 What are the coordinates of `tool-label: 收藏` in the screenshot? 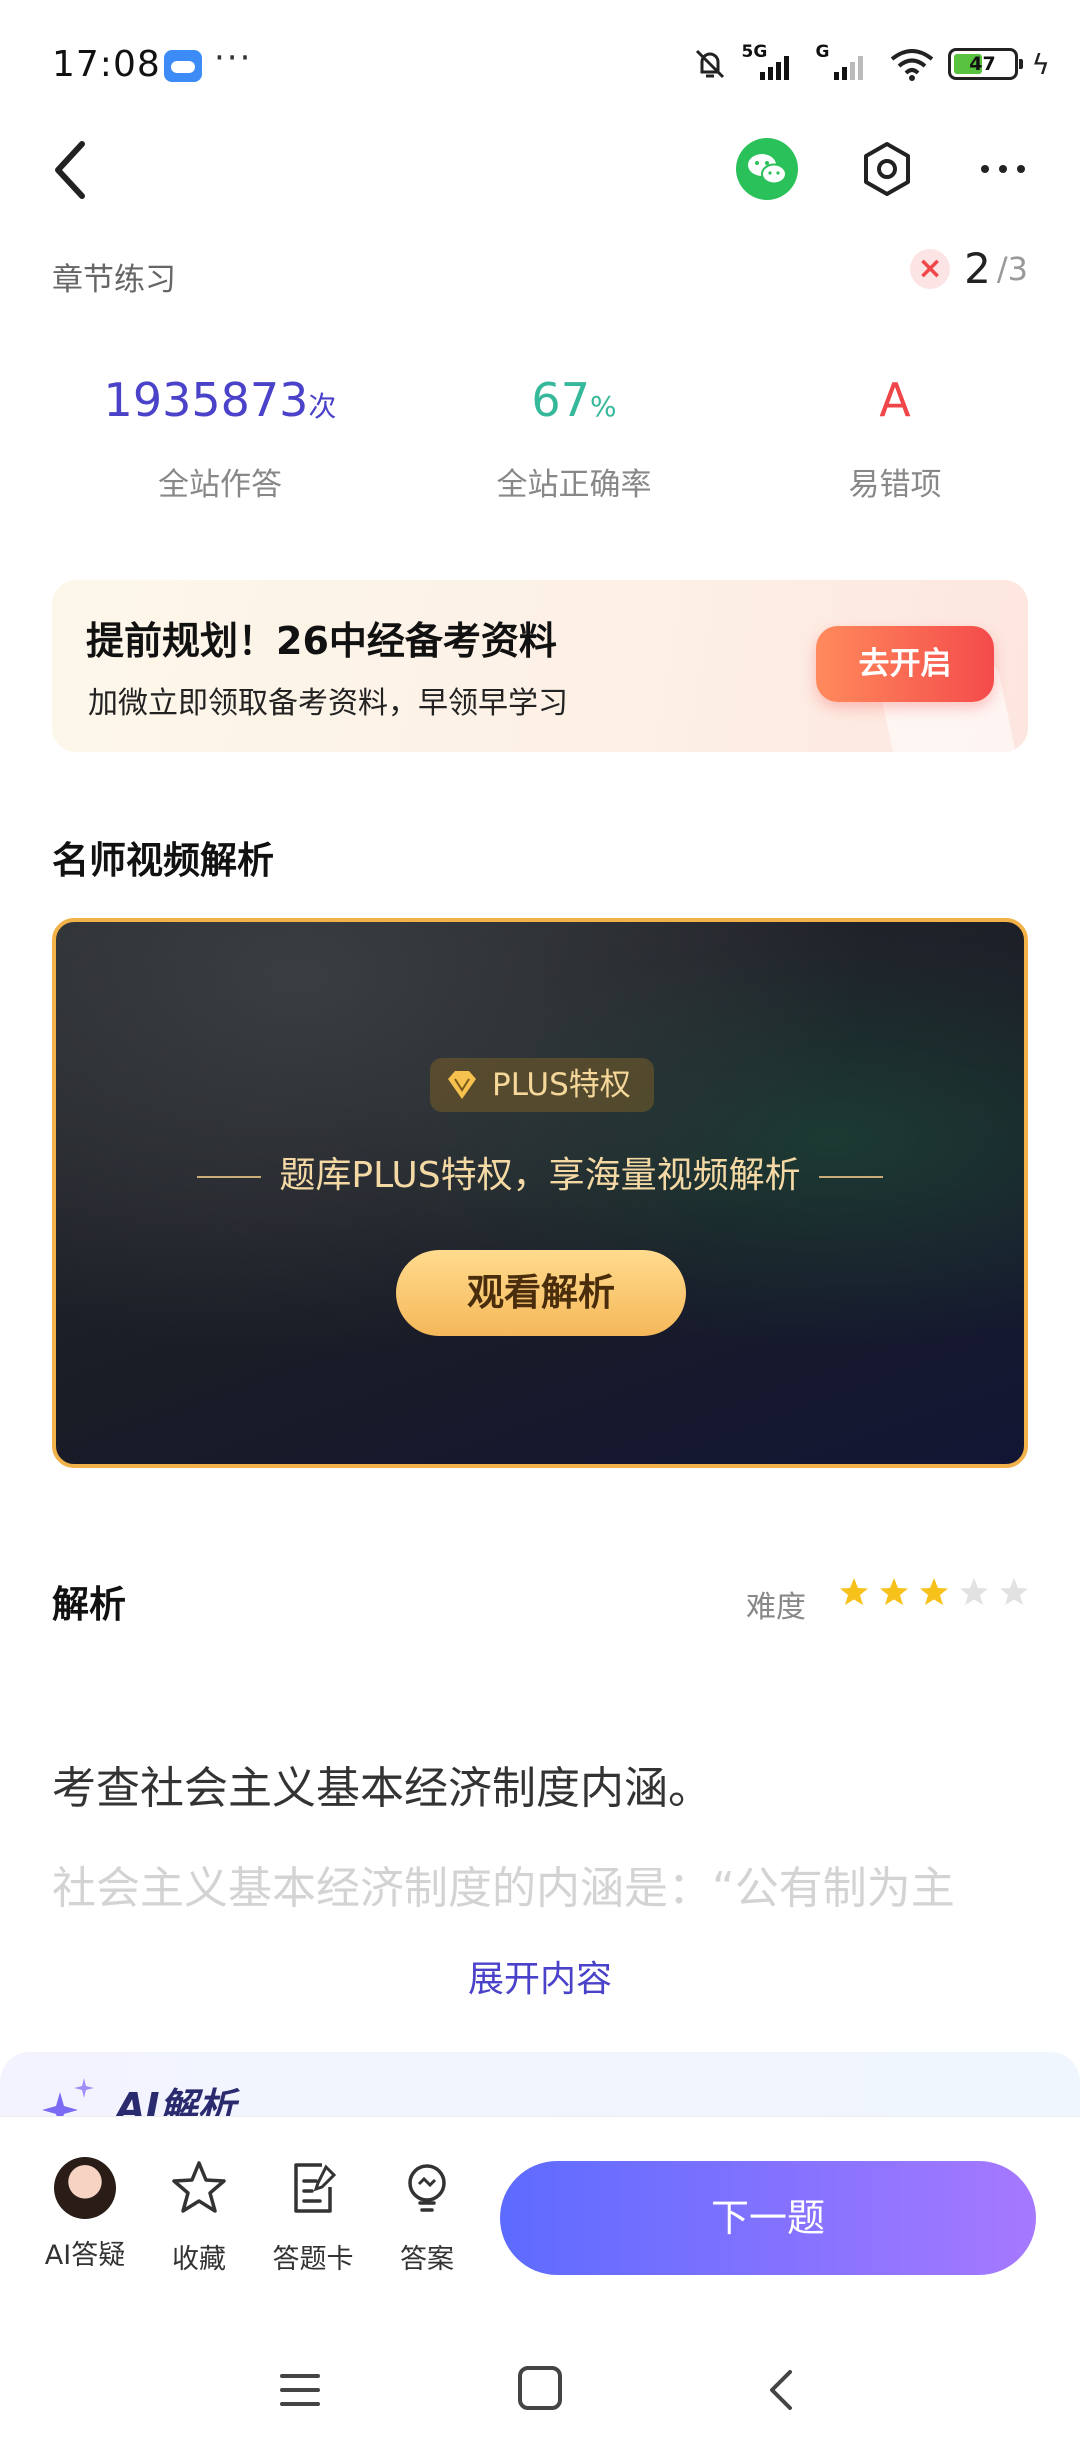 It's located at (199, 2259).